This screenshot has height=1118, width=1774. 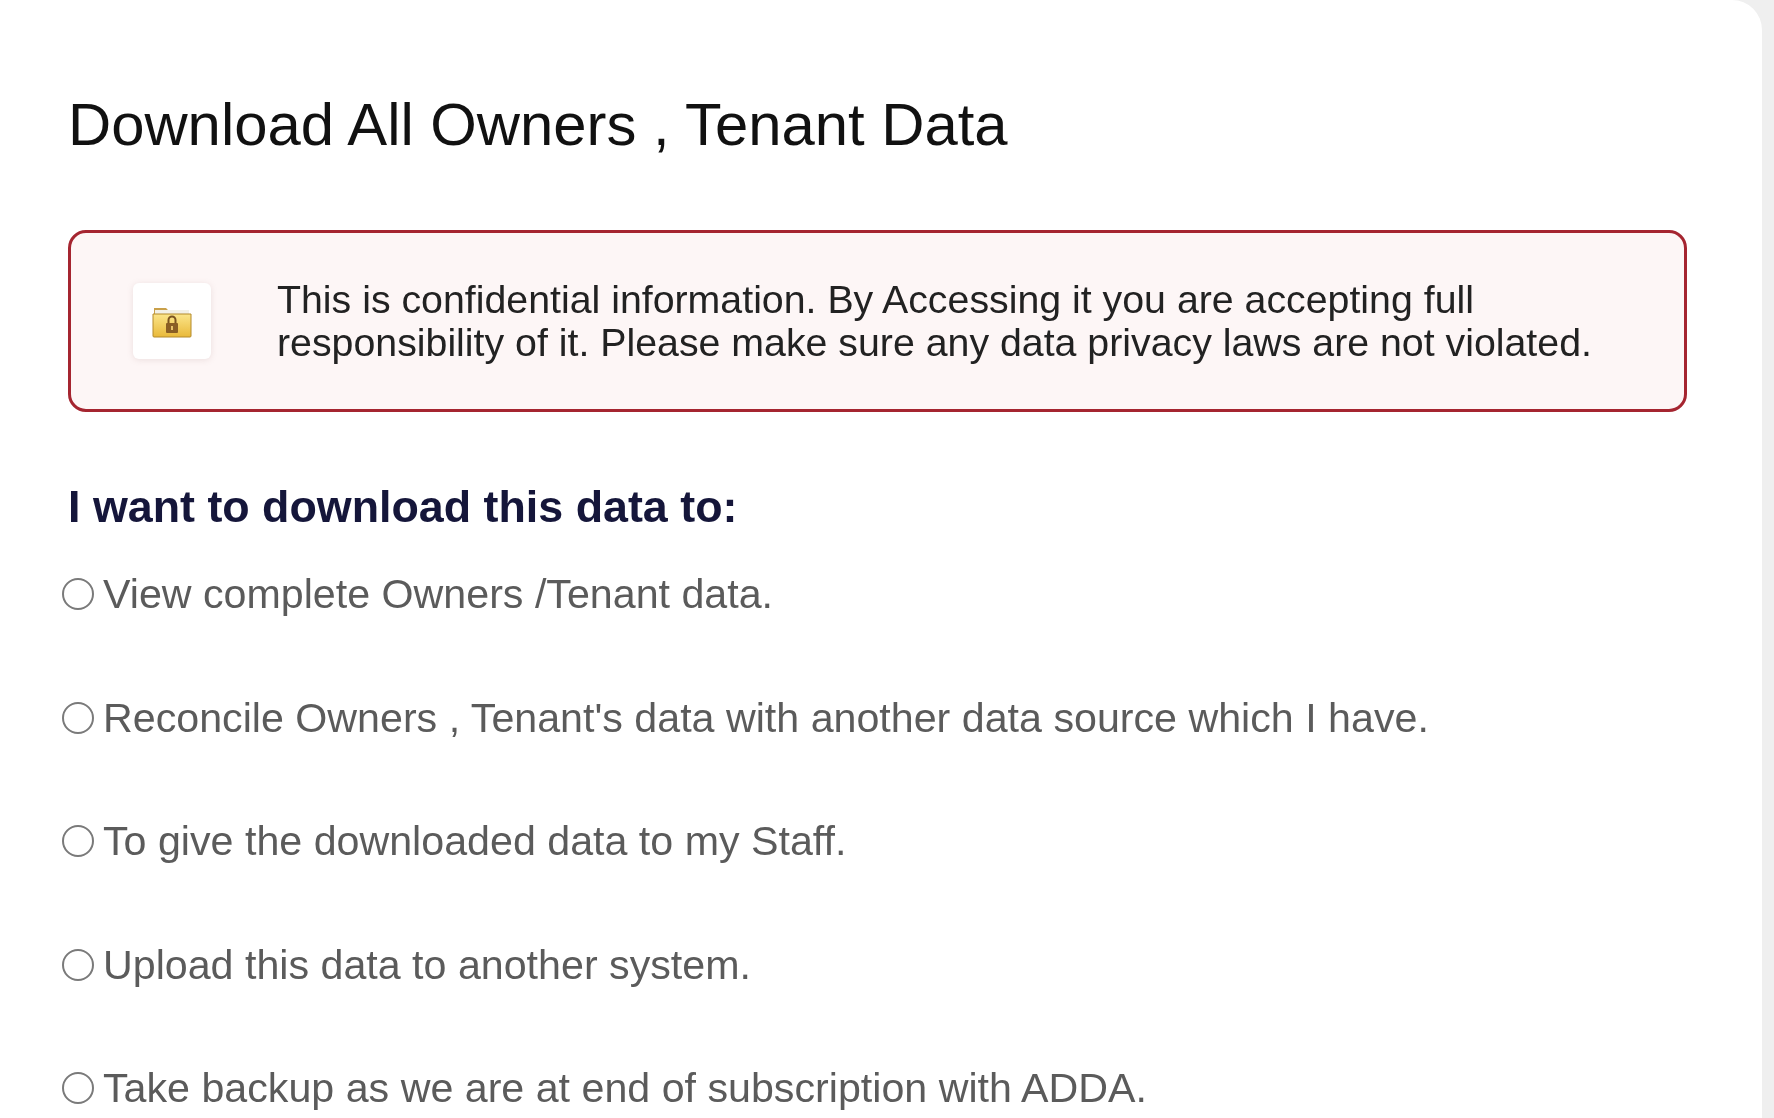 What do you see at coordinates (766, 717) in the screenshot?
I see `option-label: Reconcile Owners , Tenant's data with another data source which I have.` at bounding box center [766, 717].